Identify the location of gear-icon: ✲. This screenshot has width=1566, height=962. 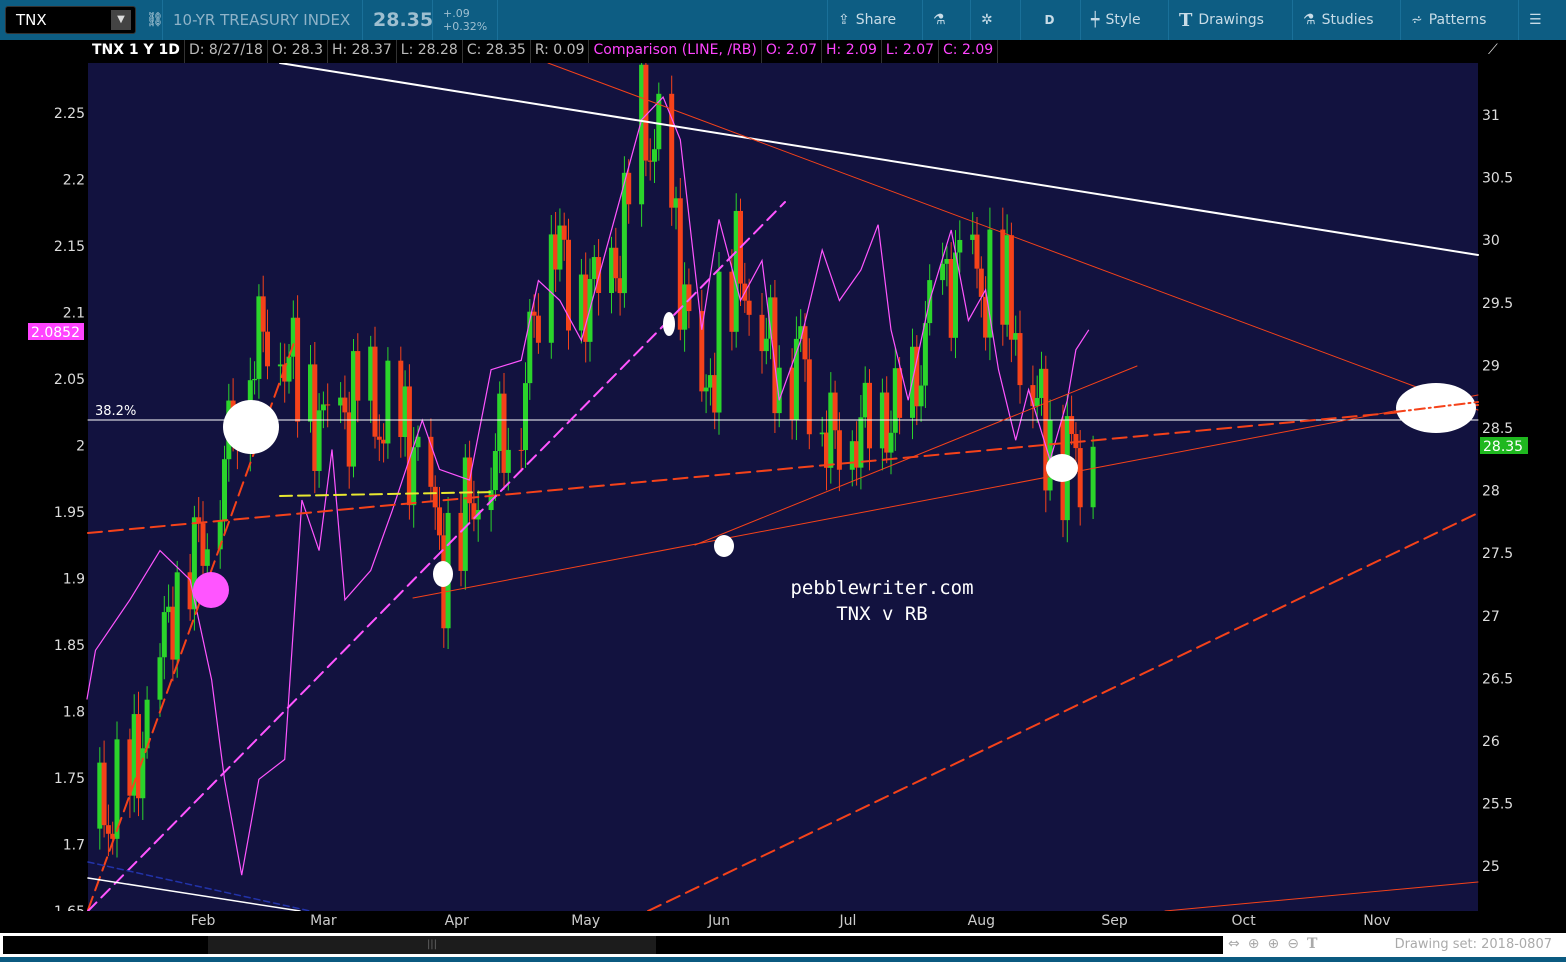
(987, 20).